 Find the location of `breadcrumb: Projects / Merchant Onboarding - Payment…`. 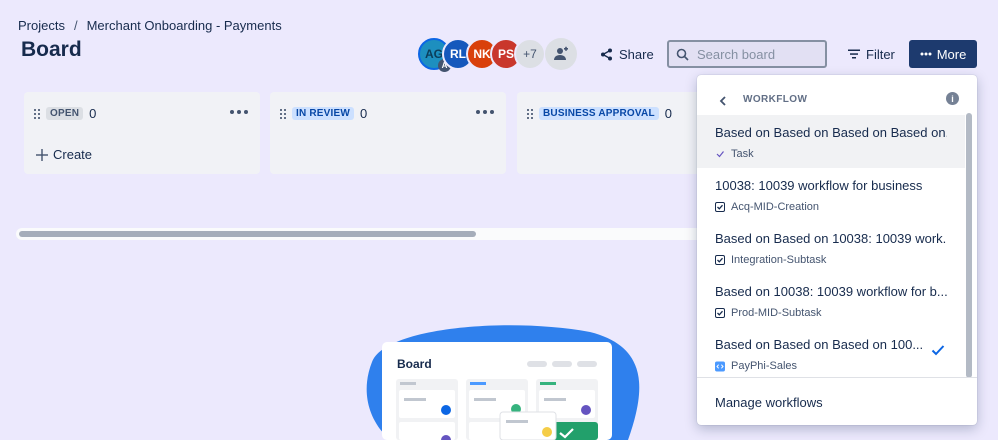

breadcrumb: Projects / Merchant Onboarding - Payment… is located at coordinates (150, 25).